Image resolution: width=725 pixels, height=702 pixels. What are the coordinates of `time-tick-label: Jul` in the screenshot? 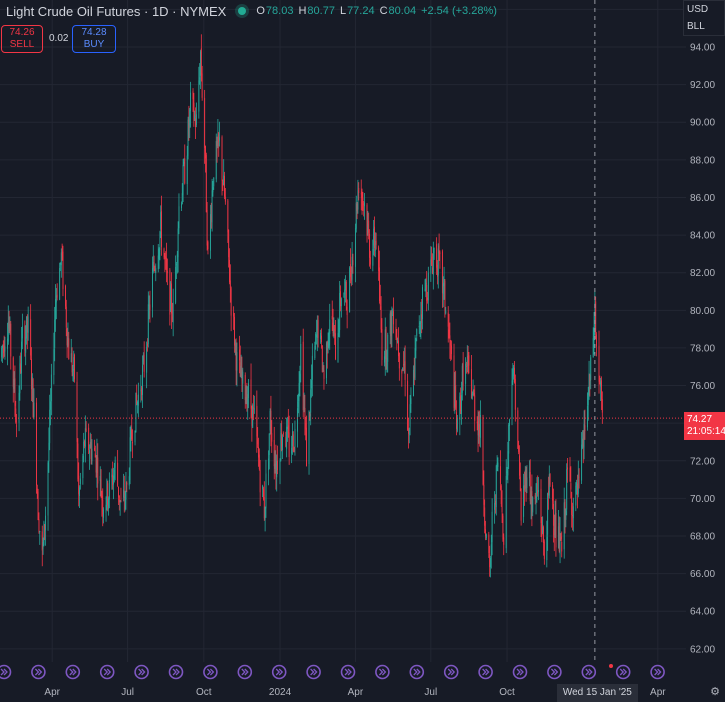 It's located at (127, 692).